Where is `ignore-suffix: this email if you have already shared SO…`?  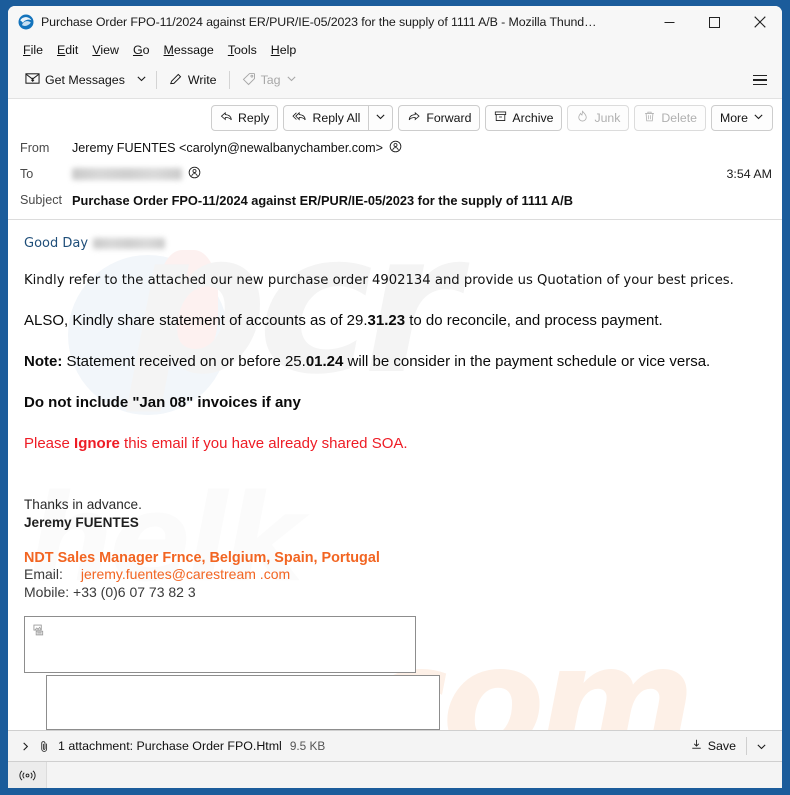 ignore-suffix: this email if you have already shared SO… is located at coordinates (263, 443).